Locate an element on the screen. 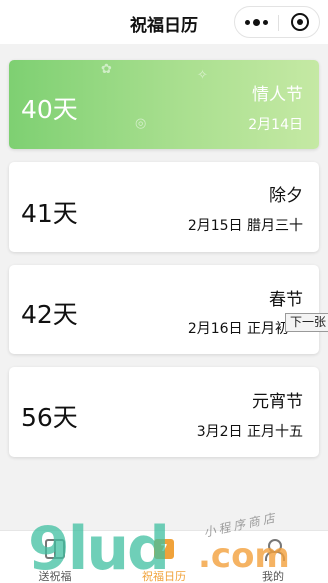 The width and height of the screenshot is (328, 583). tab-bar: 送祝福 7 祝福日历 我的 is located at coordinates (164, 556).